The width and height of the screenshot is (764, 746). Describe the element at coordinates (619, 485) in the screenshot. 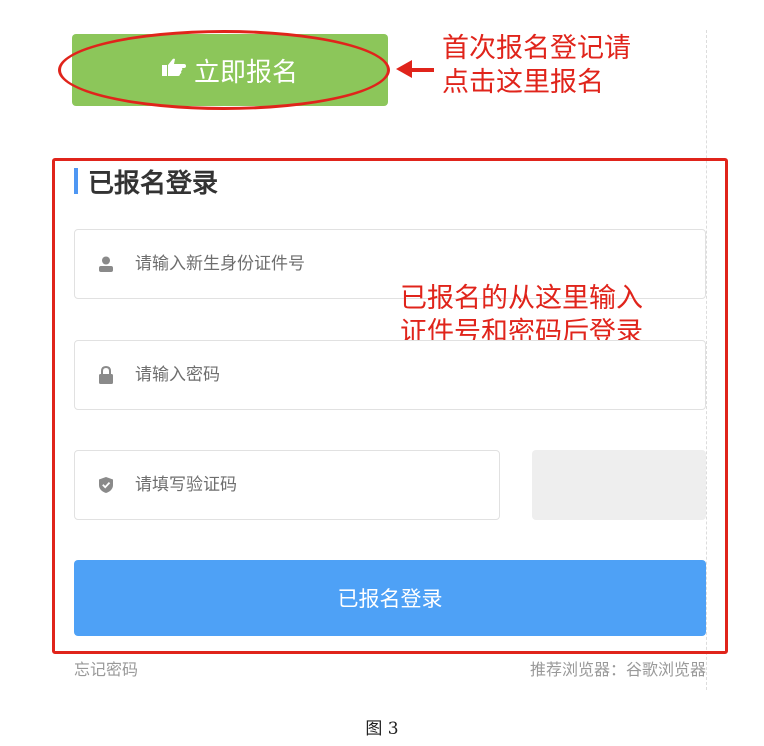

I see `captcha-image` at that location.